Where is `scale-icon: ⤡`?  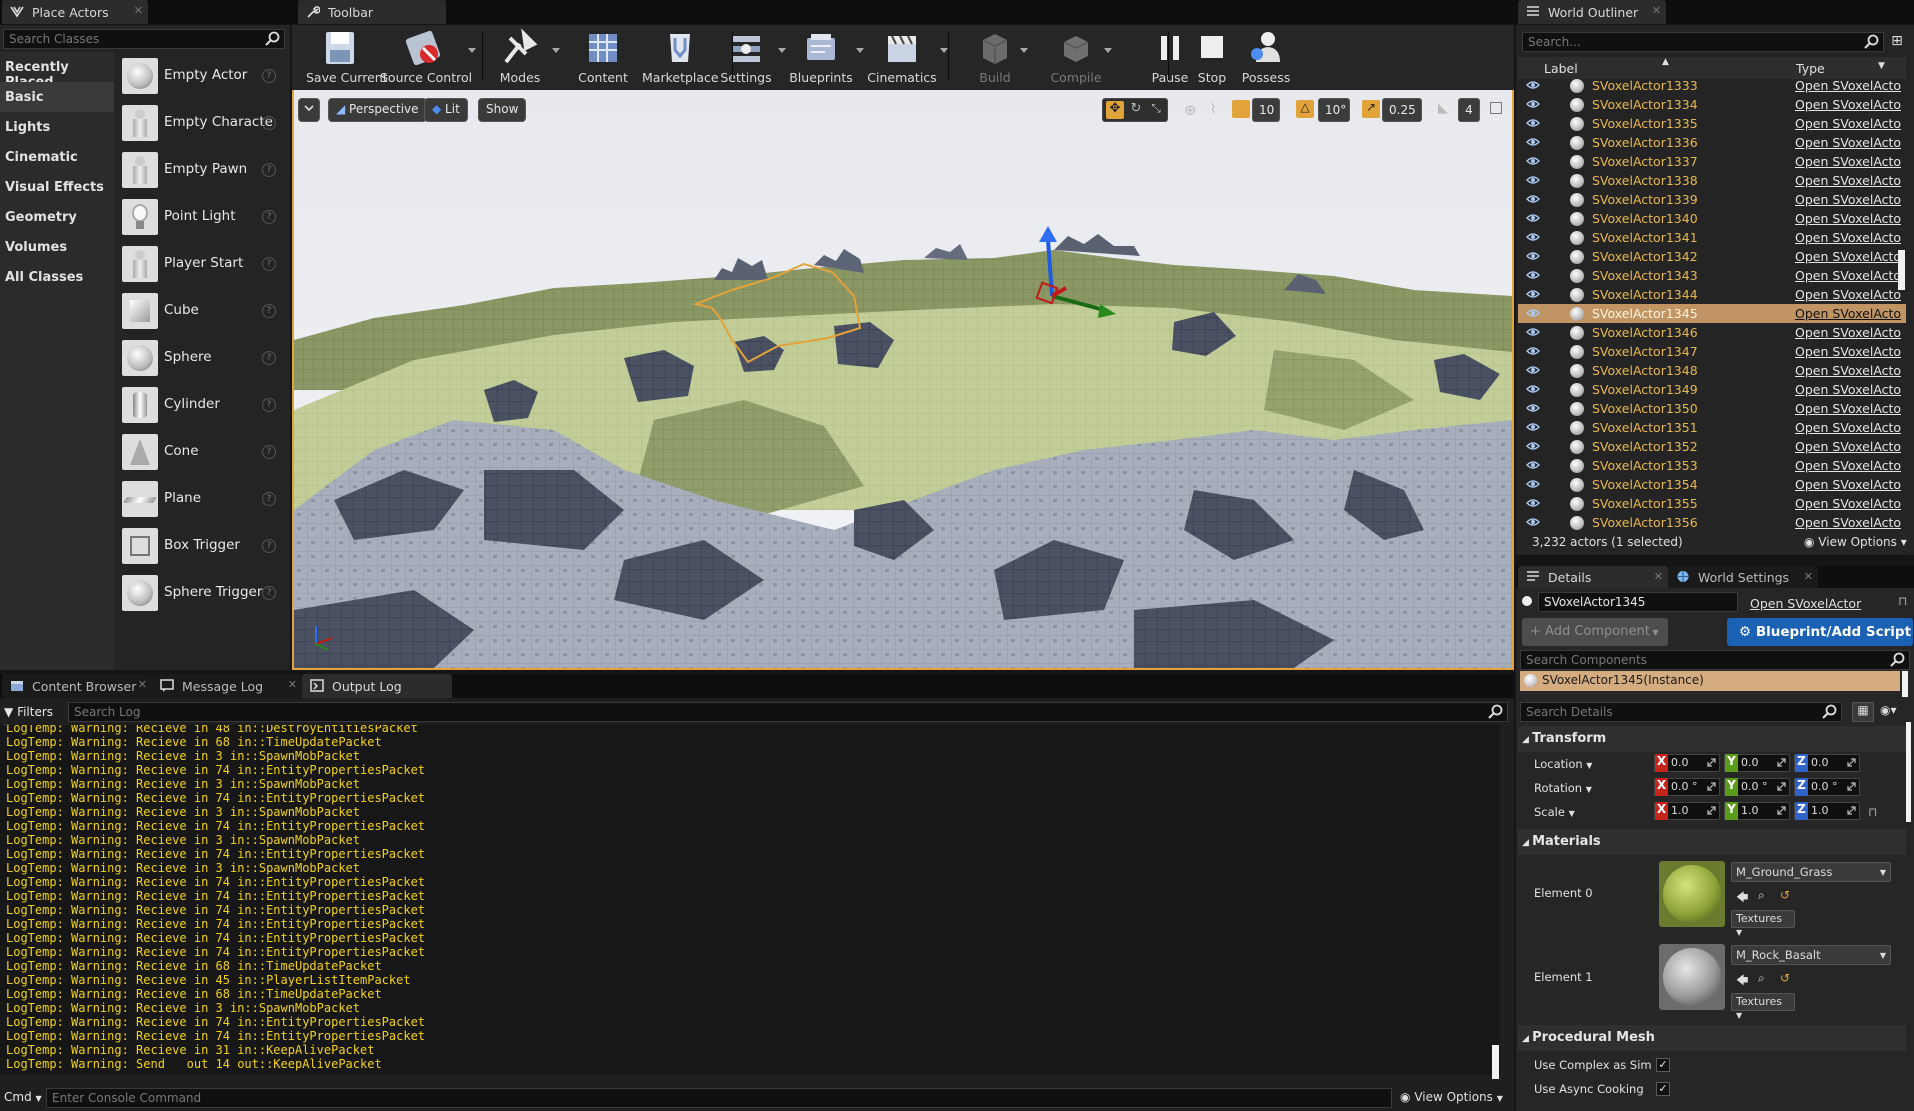 scale-icon: ⤡ is located at coordinates (1156, 110).